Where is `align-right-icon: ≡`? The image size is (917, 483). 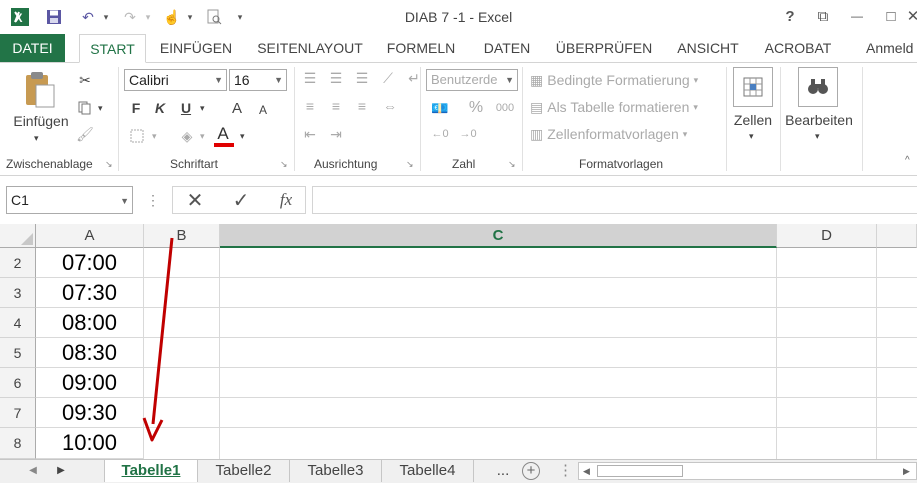
align-right-icon: ≡ is located at coordinates (362, 106).